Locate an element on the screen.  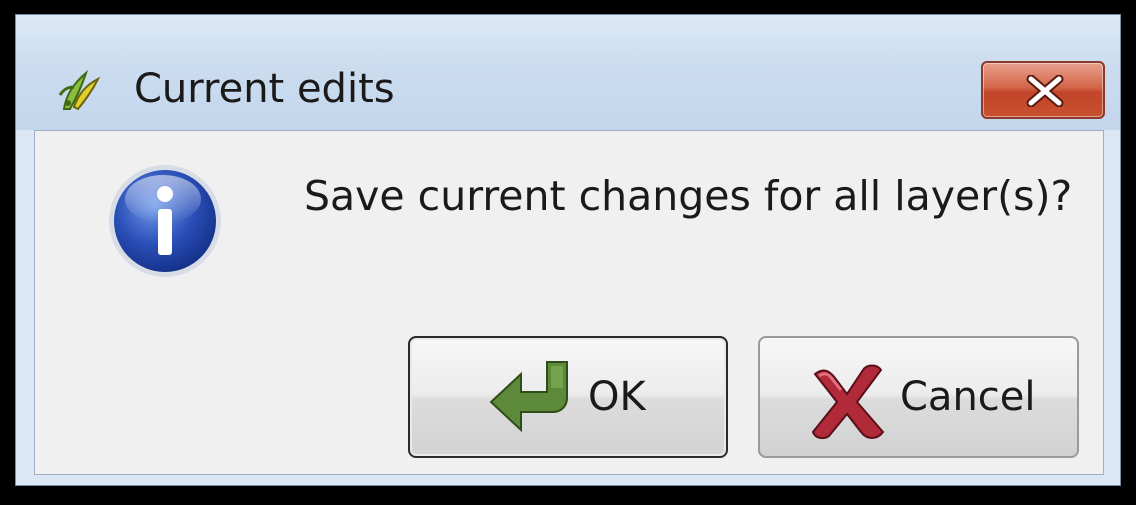
close-button is located at coordinates (1043, 90).